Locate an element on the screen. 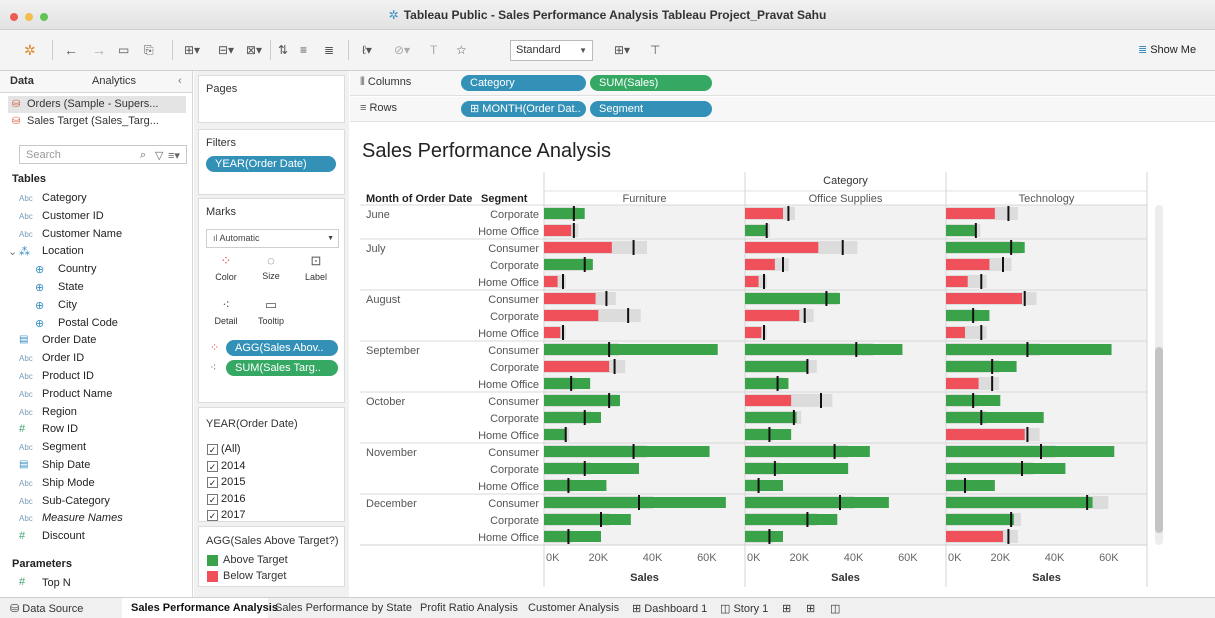 The image size is (1215, 618). label-button: ⊡ Label is located at coordinates (316, 268).